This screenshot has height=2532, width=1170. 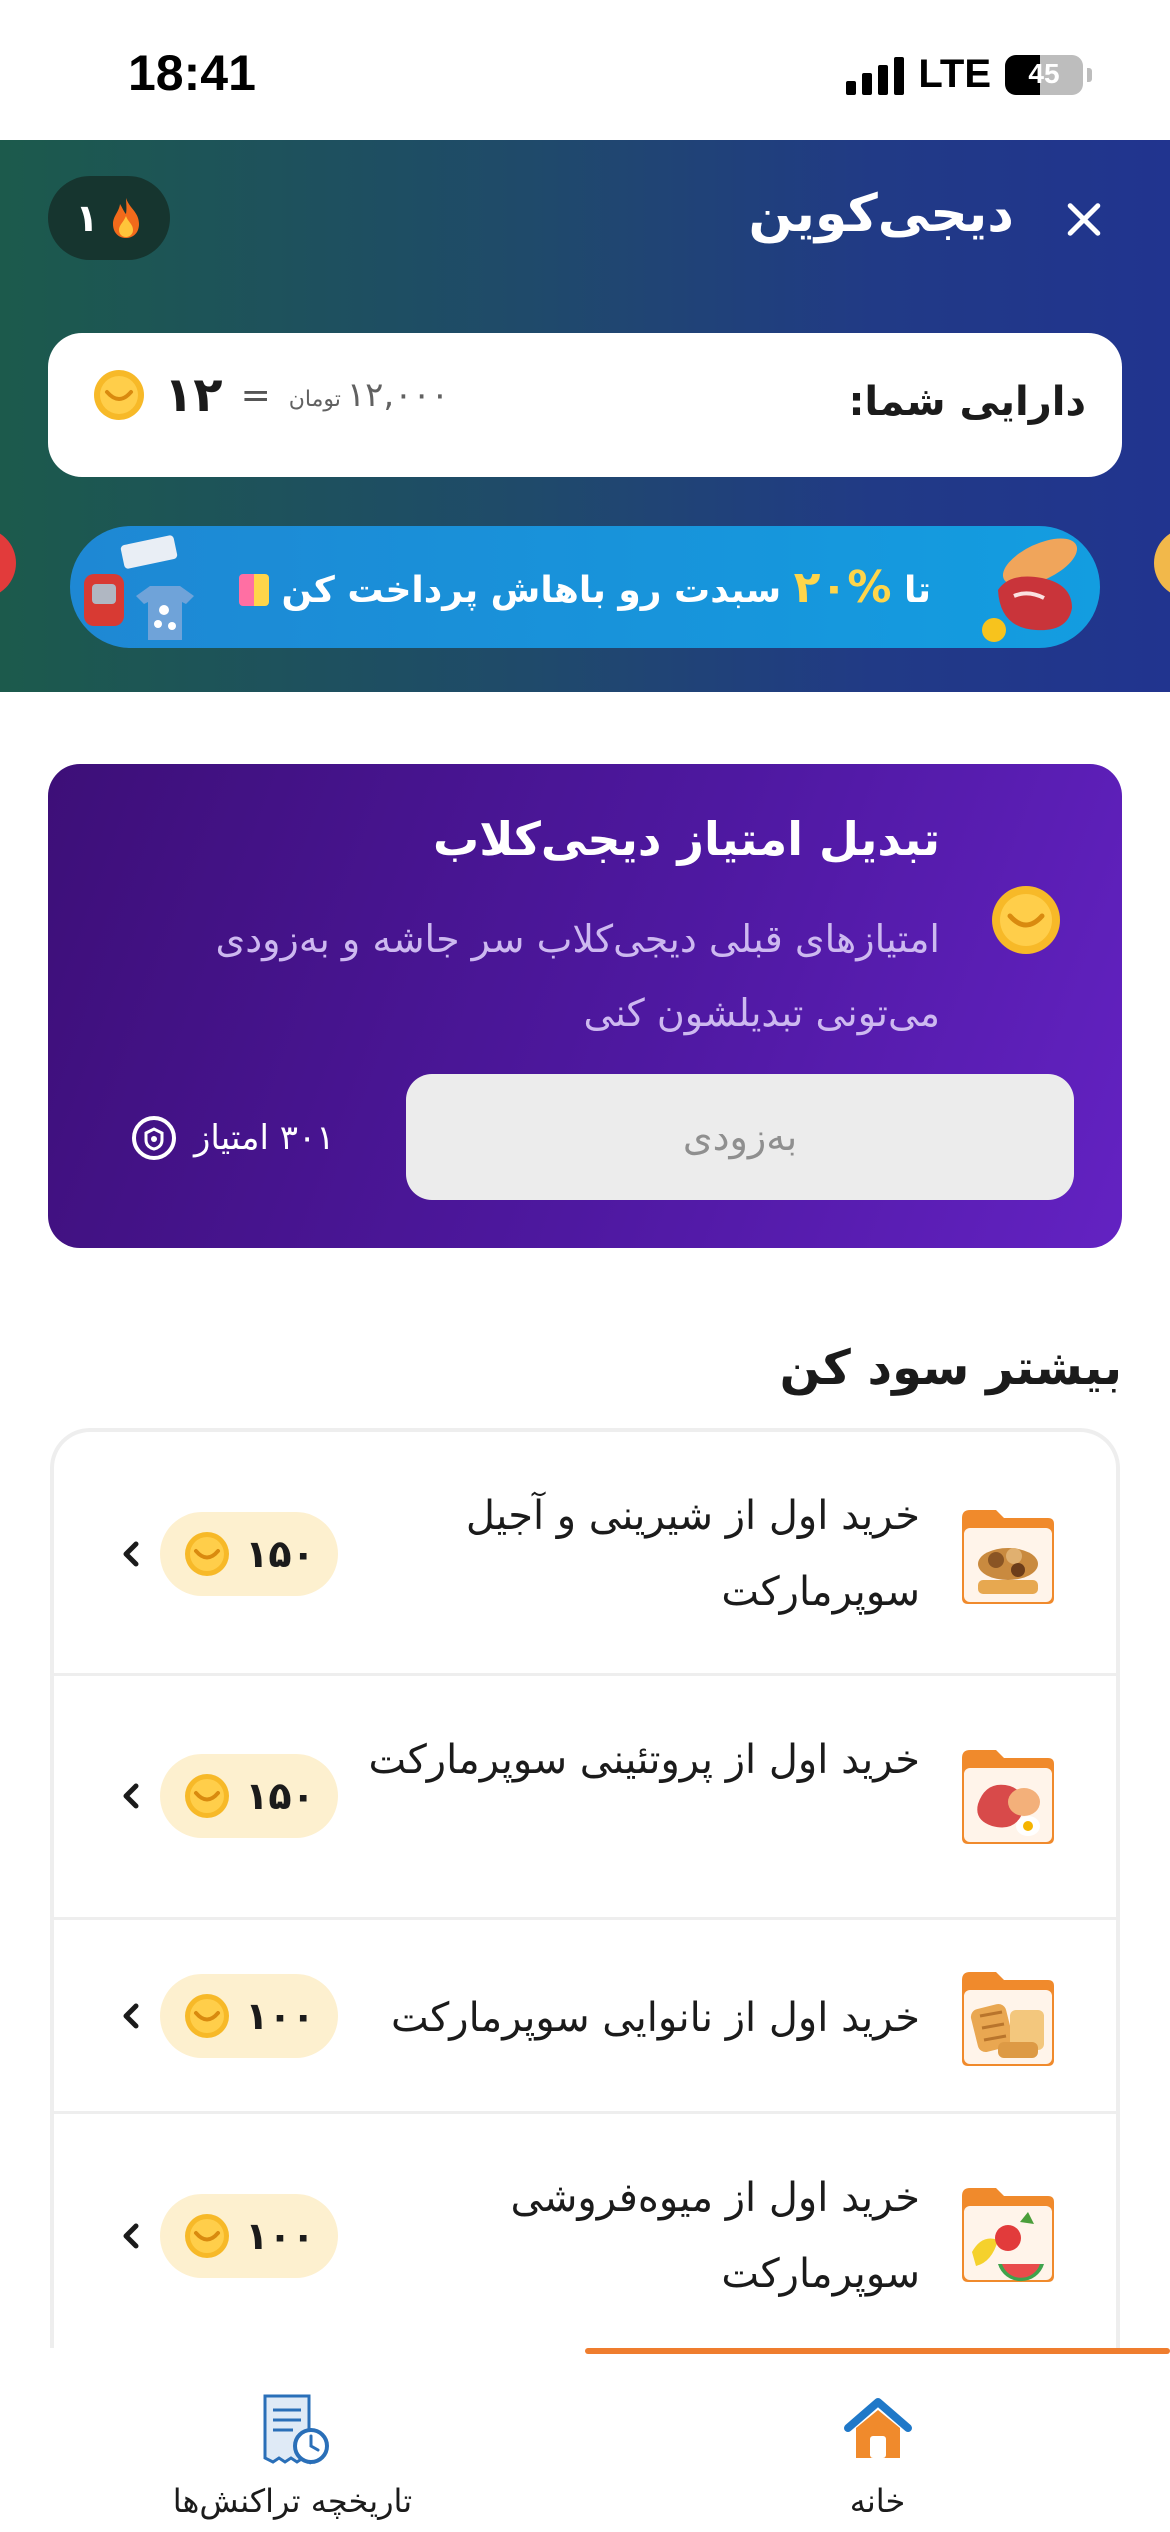 What do you see at coordinates (692, 1554) in the screenshot?
I see `task-title: خرید اول از شیرینی و آجیل سوپرمارکت` at bounding box center [692, 1554].